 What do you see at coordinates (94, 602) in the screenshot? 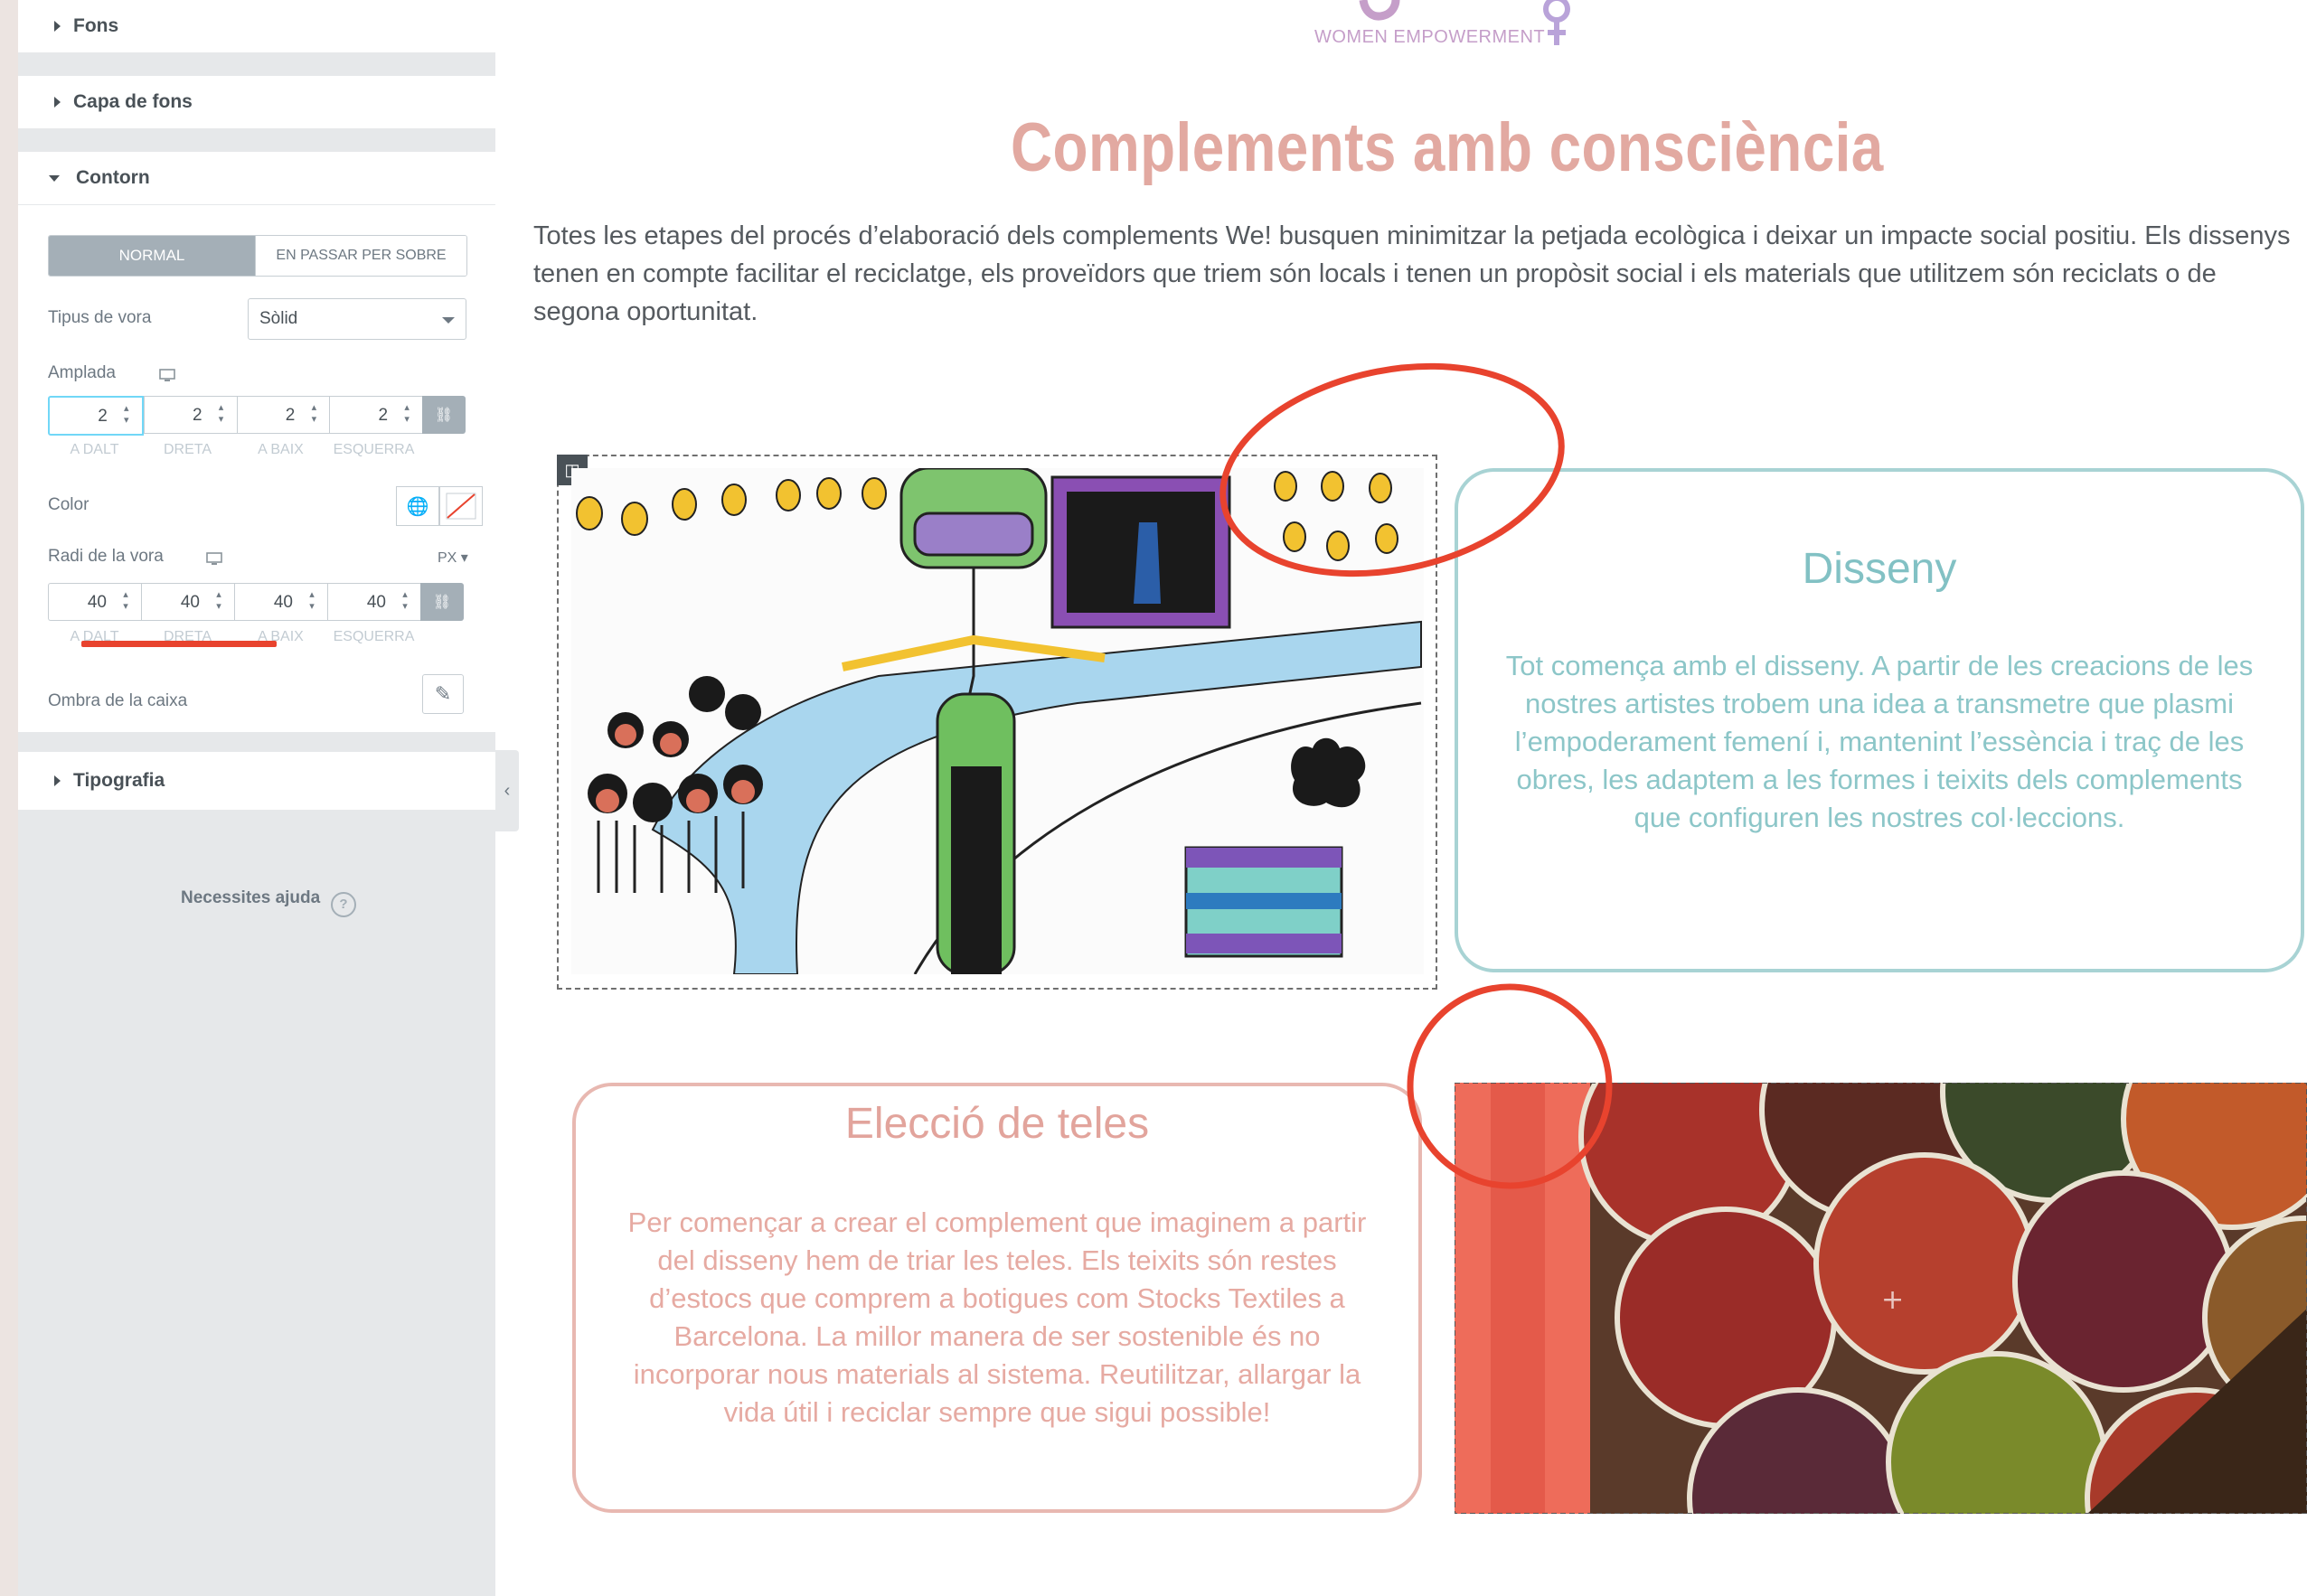
I see `radius-top-input: 40 ▴ ▾` at bounding box center [94, 602].